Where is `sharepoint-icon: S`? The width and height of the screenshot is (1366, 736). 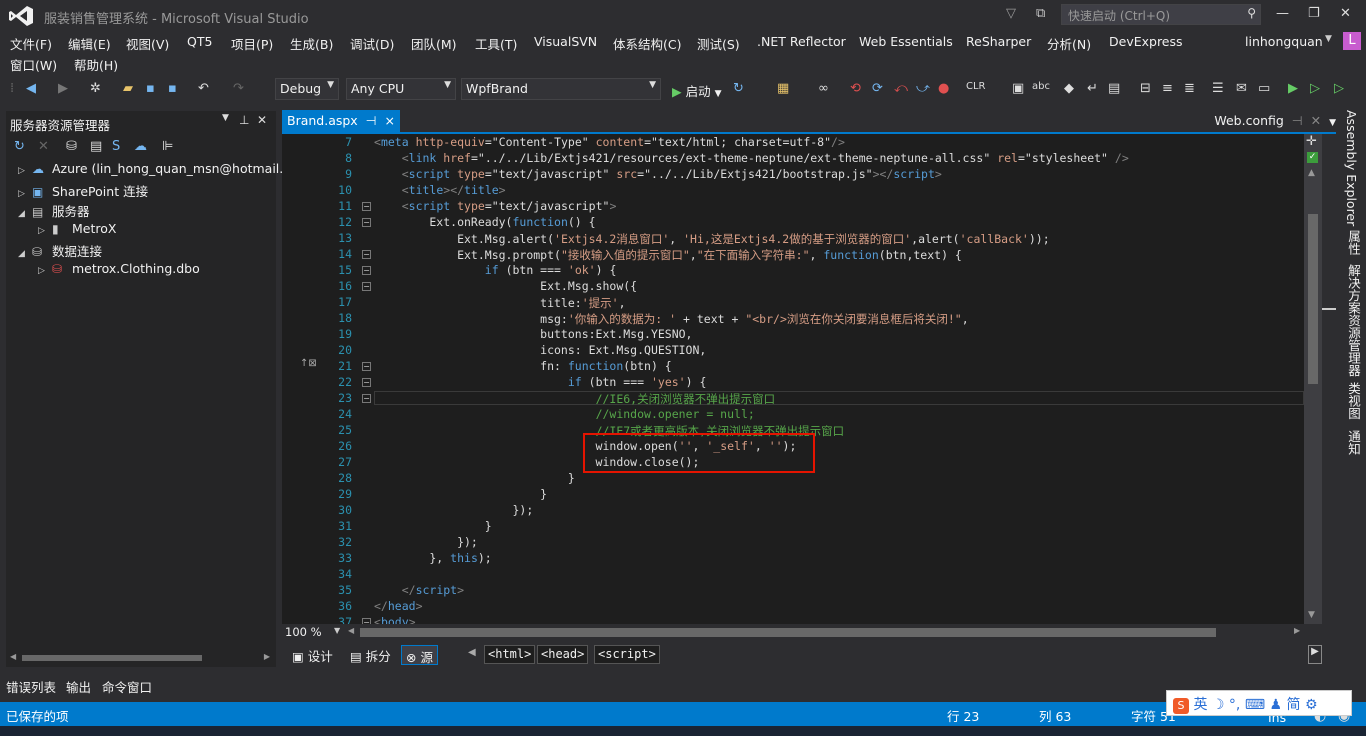 sharepoint-icon: S is located at coordinates (116, 146).